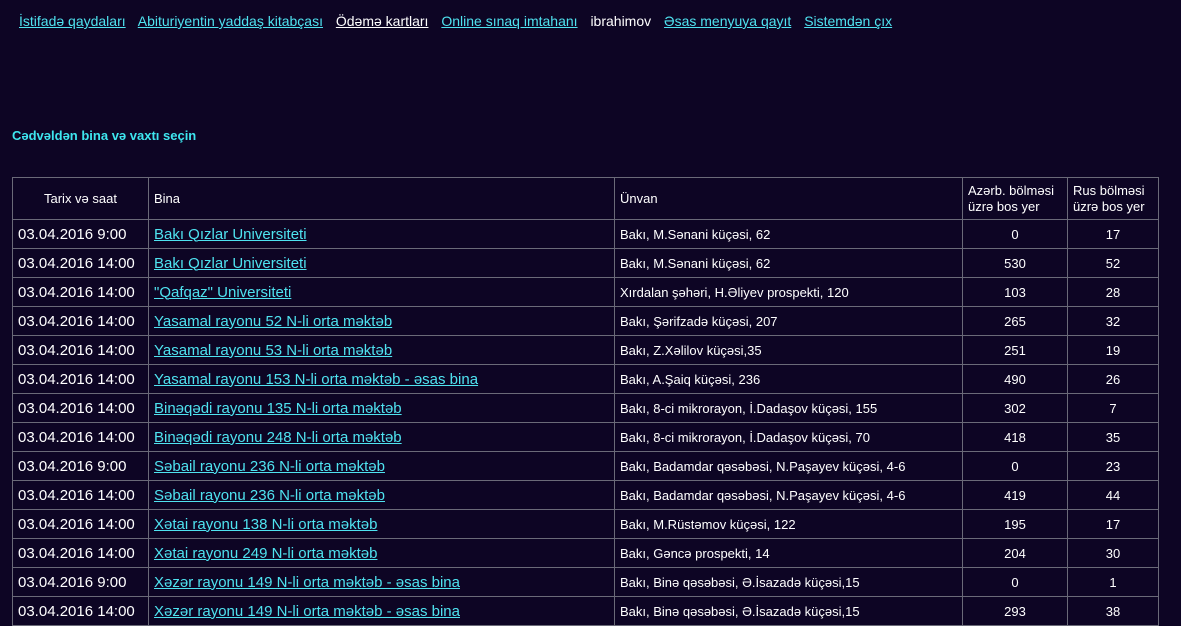 The image size is (1181, 626). I want to click on cell-address: Bakı, Gəncə prospekti, 14, so click(788, 553).